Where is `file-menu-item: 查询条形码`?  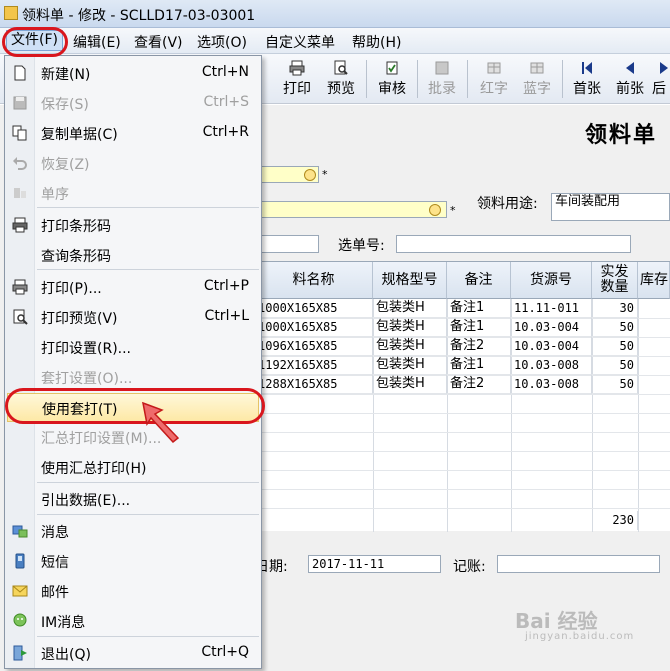
file-menu-item: 查询条形码 is located at coordinates (133, 255).